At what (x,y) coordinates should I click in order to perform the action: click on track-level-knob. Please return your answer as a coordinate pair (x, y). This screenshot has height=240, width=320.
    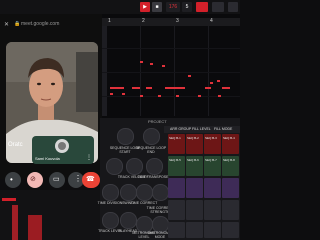
    Looking at the image, I should click on (110, 220).